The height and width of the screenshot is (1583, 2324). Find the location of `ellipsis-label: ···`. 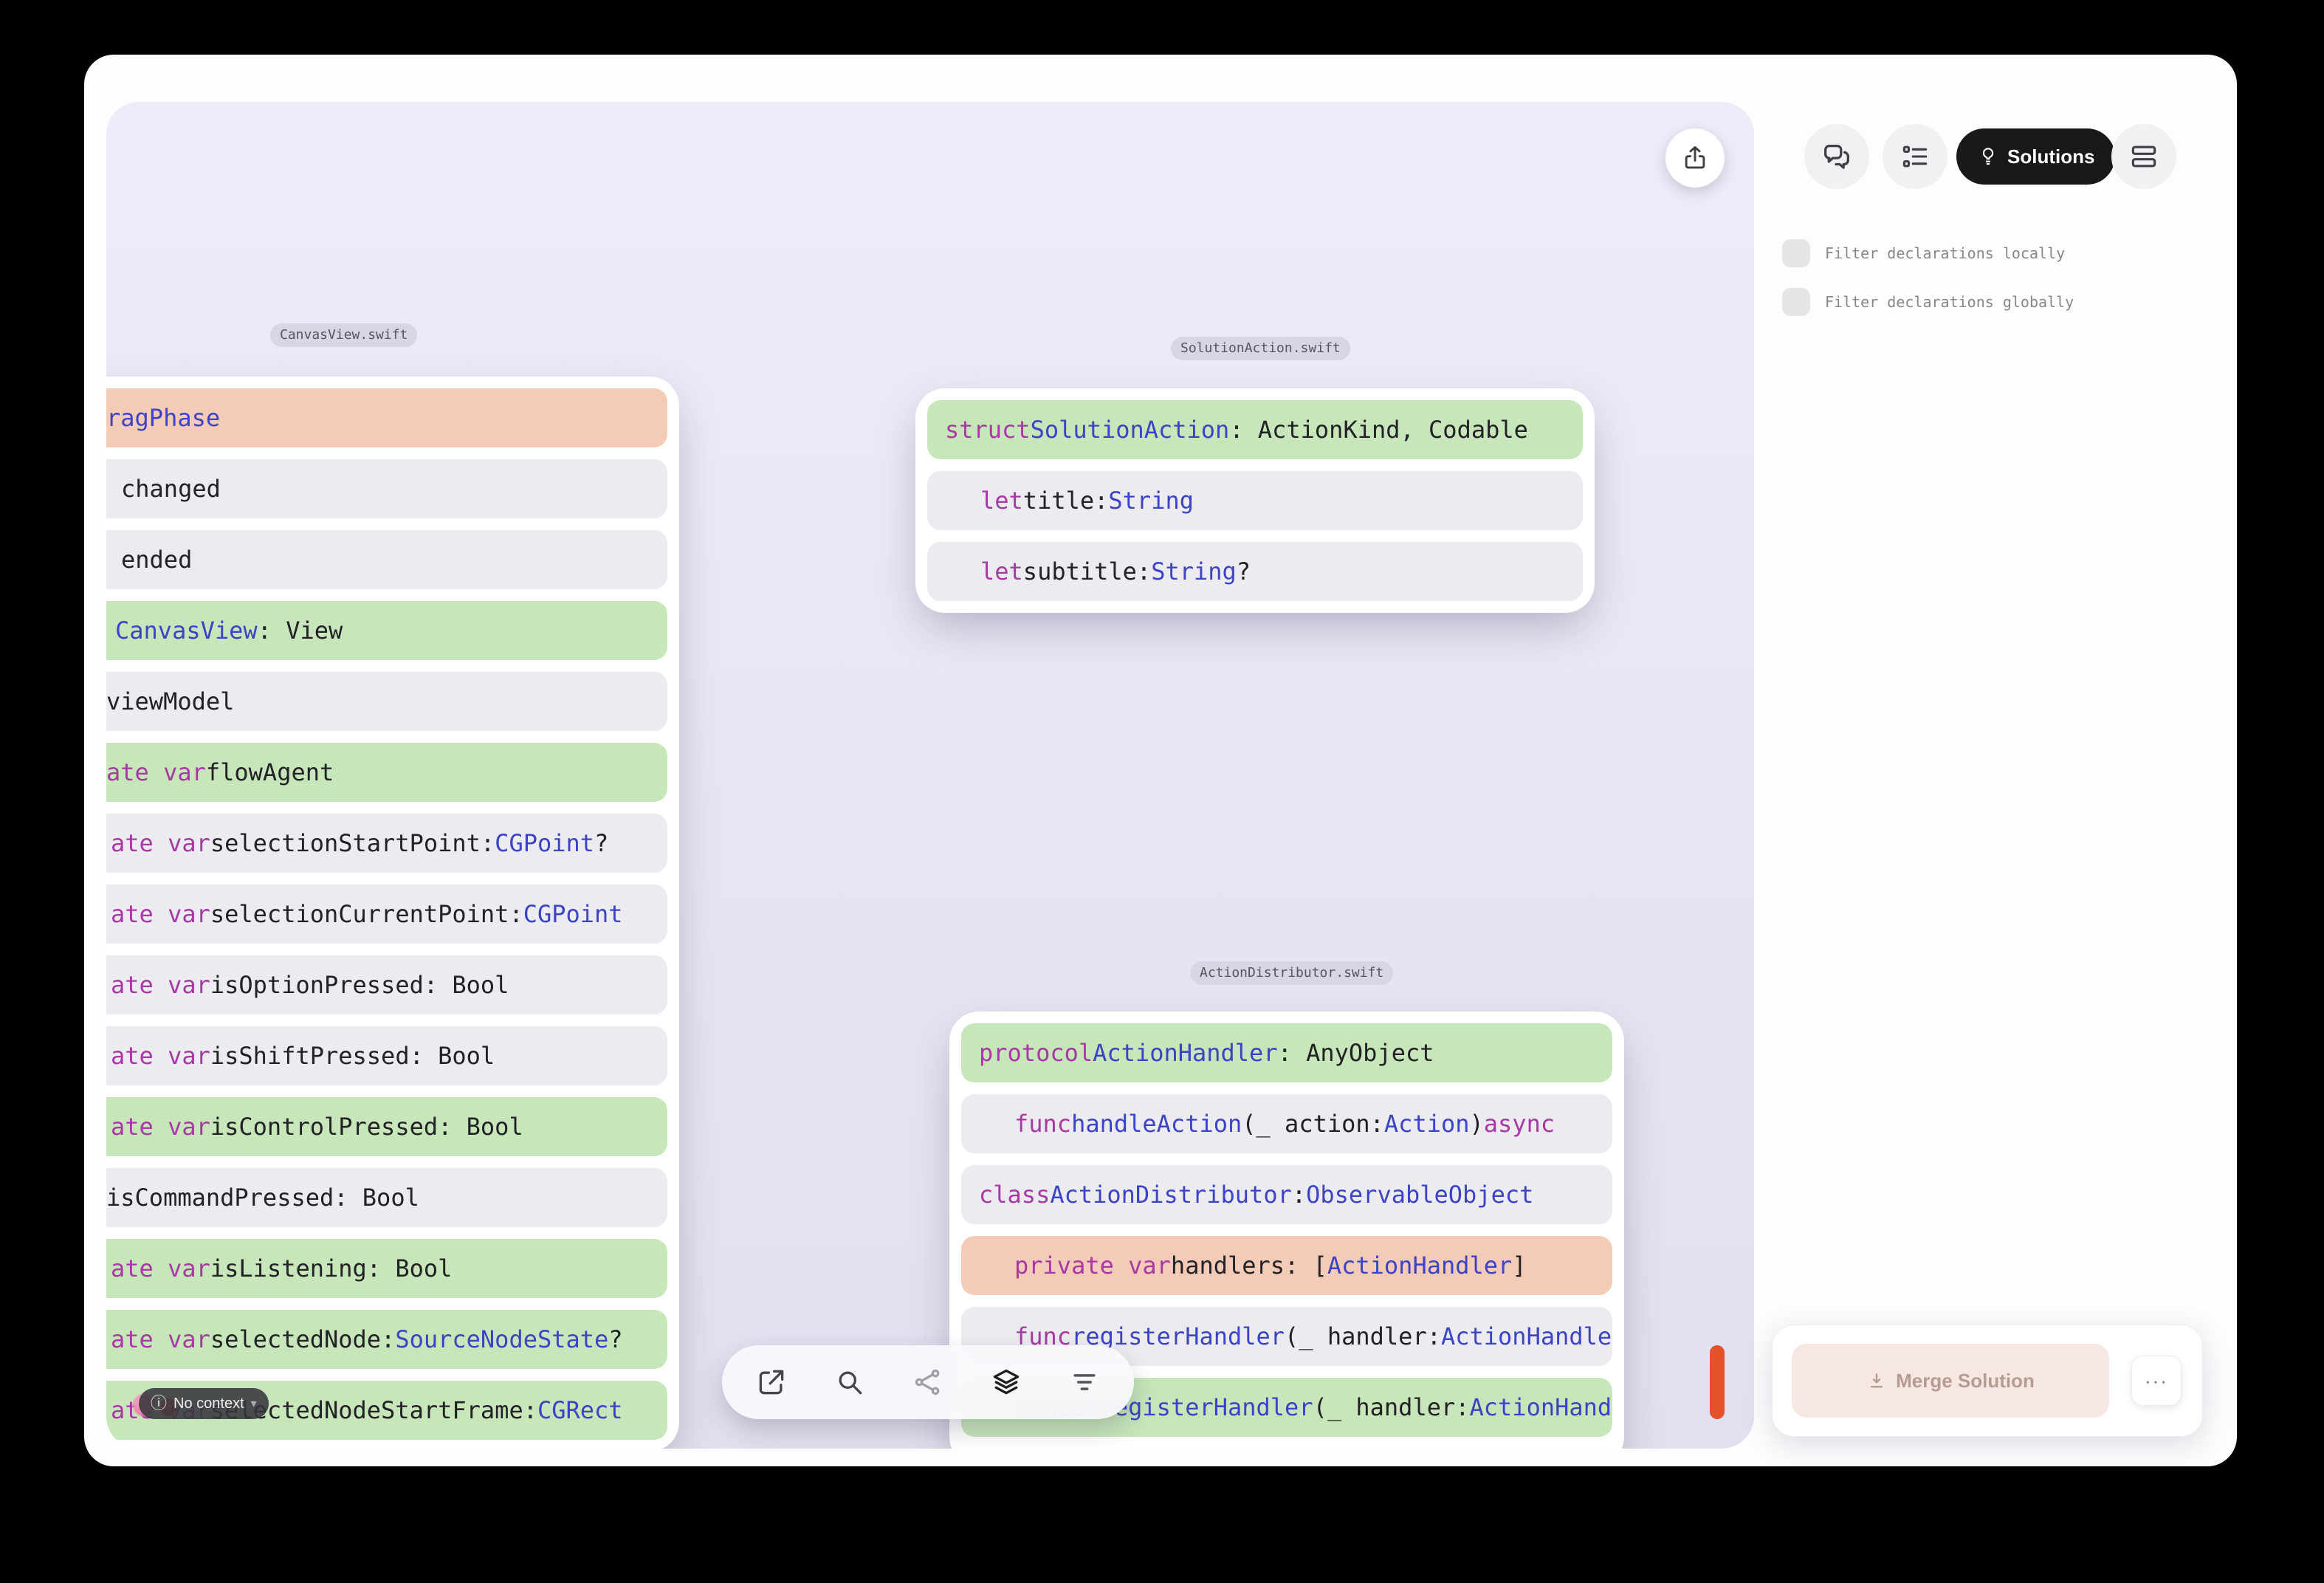

ellipsis-label: ··· is located at coordinates (2156, 1381).